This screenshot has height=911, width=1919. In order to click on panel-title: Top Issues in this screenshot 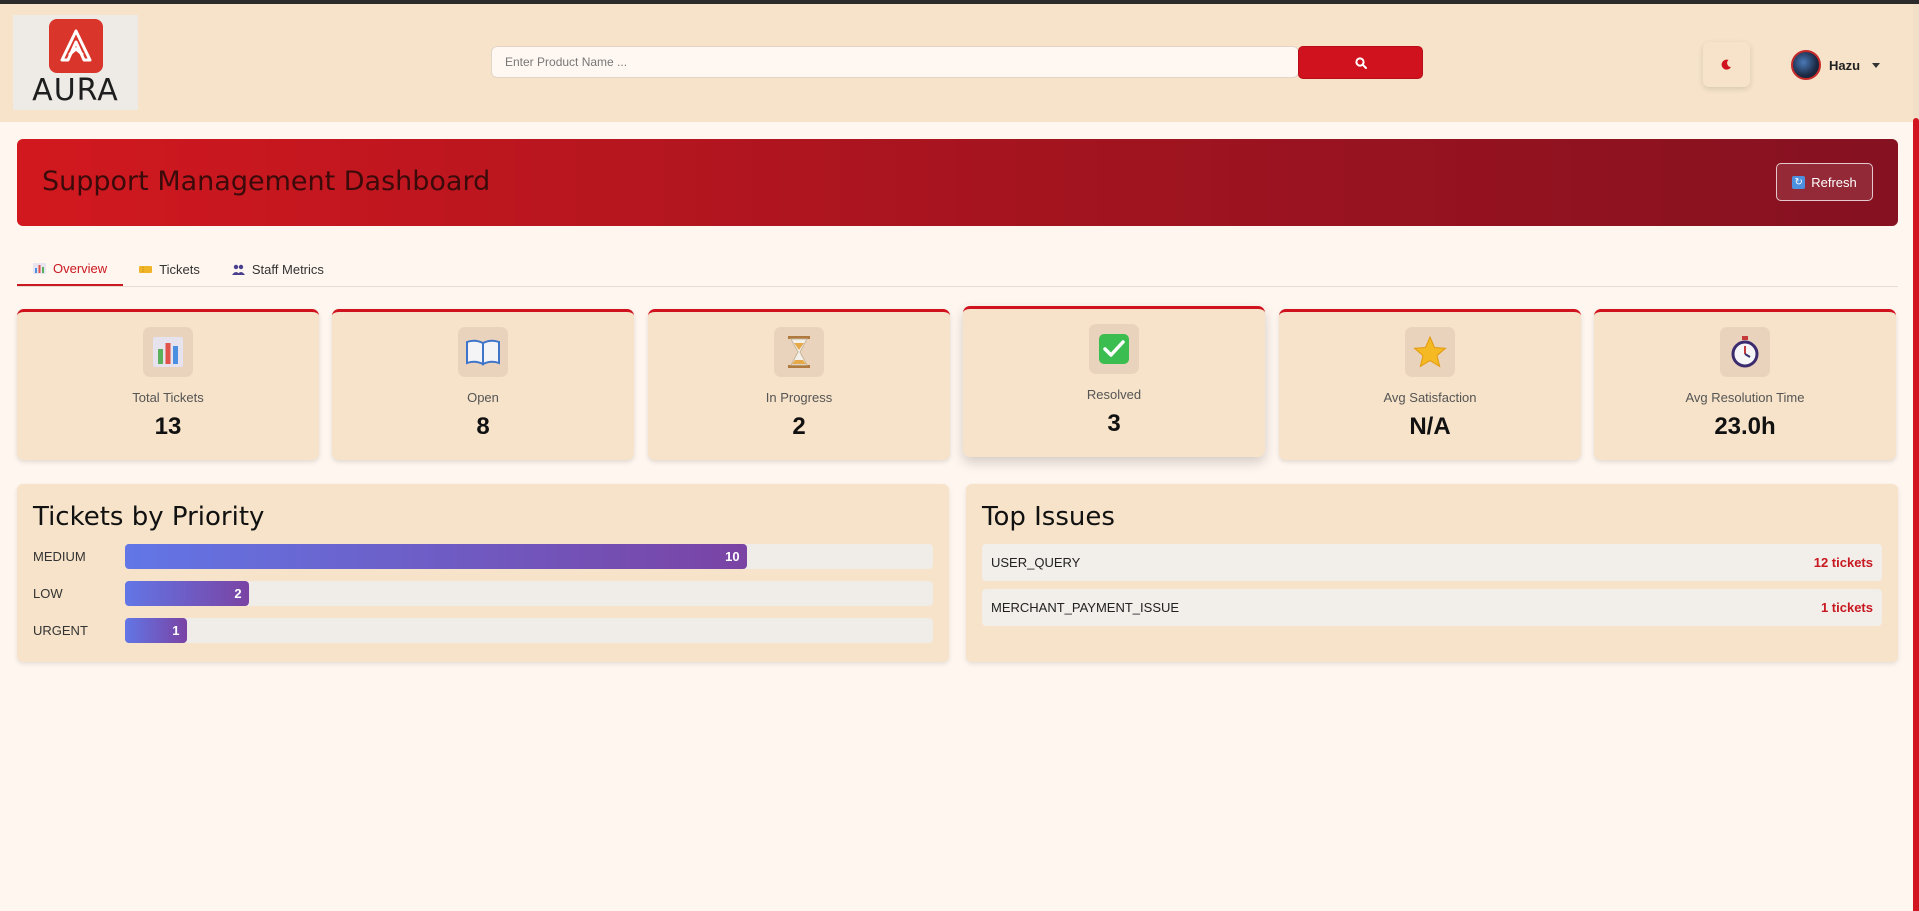, I will do `click(1048, 517)`.